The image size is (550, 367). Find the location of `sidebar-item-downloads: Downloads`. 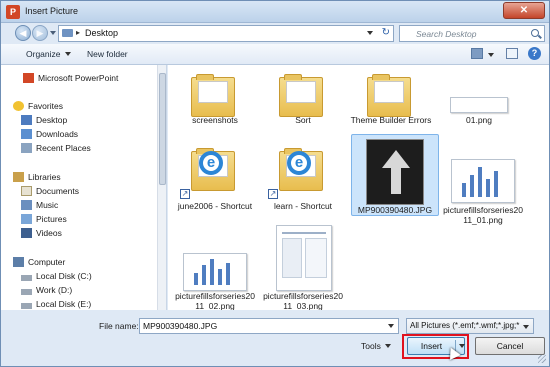

sidebar-item-downloads: Downloads is located at coordinates (49, 135).